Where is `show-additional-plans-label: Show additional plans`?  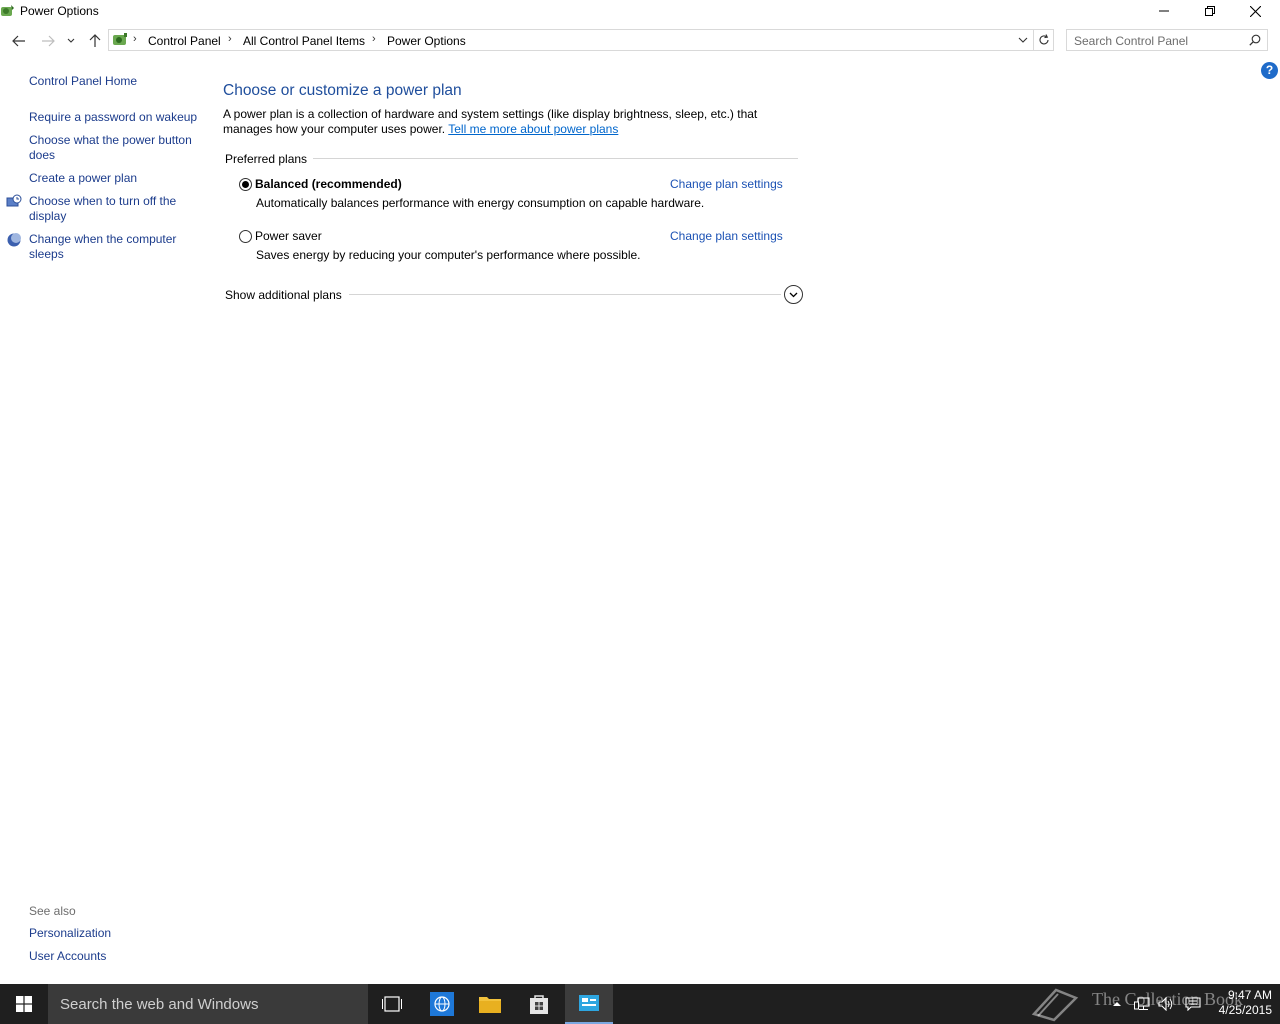 show-additional-plans-label: Show additional plans is located at coordinates (283, 295).